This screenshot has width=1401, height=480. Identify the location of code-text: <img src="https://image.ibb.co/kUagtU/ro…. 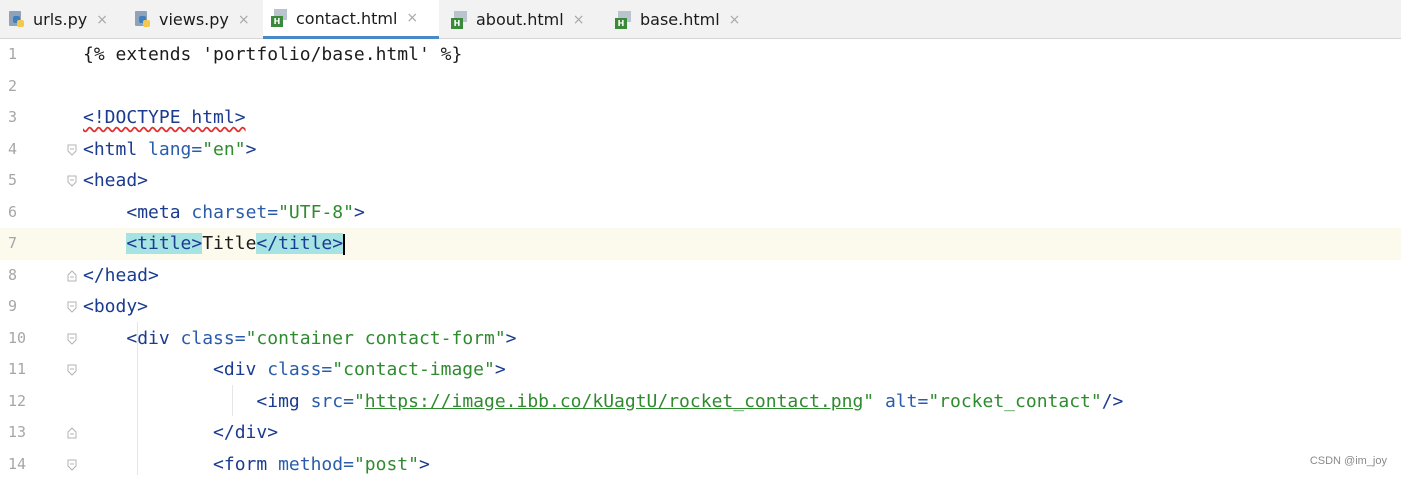
(603, 402).